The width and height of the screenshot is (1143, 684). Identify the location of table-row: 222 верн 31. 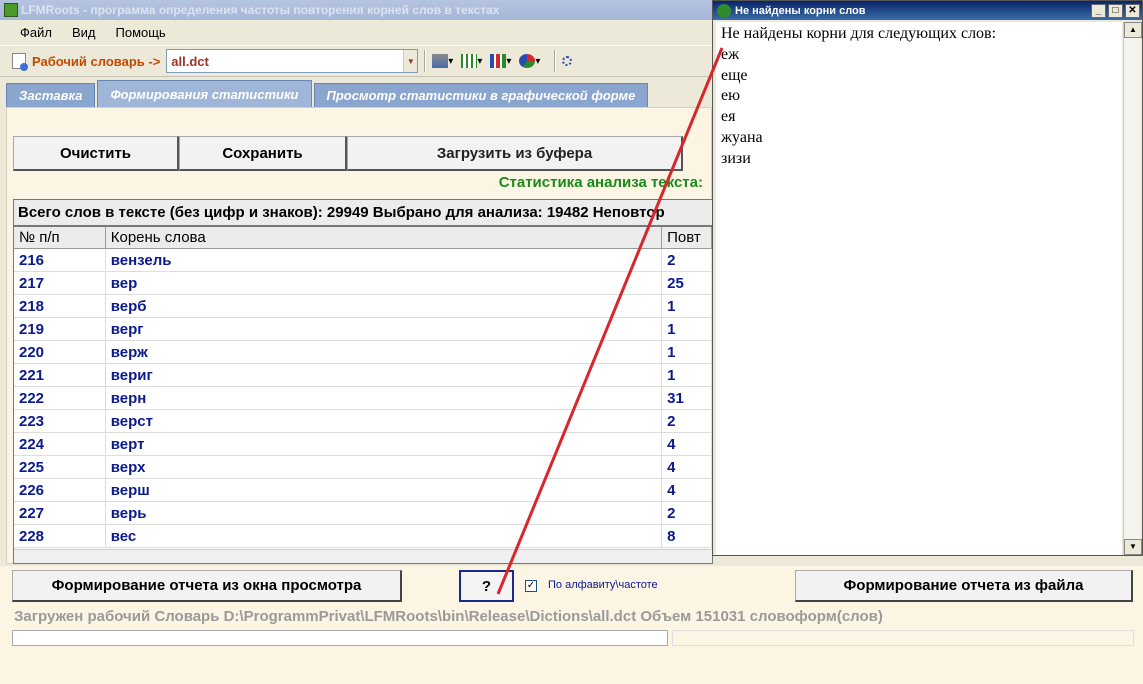
(363, 398).